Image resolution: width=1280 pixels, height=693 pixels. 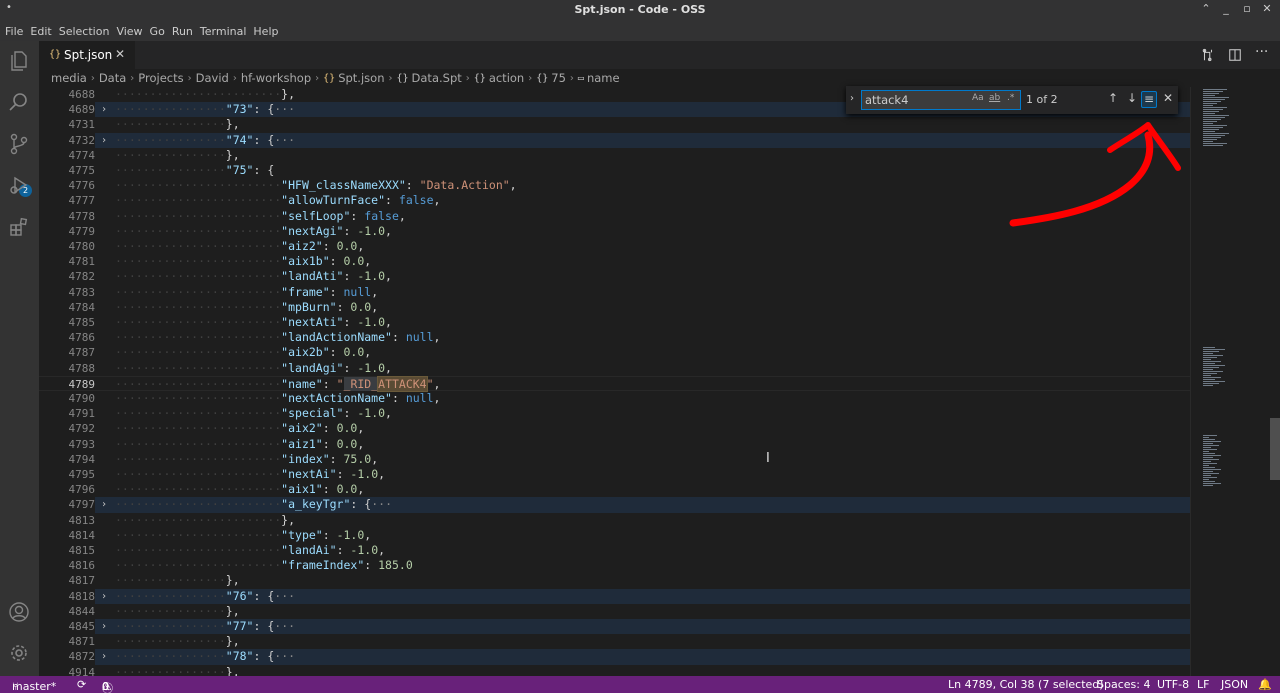 I want to click on previous-match-button: ↑, so click(x=1113, y=98).